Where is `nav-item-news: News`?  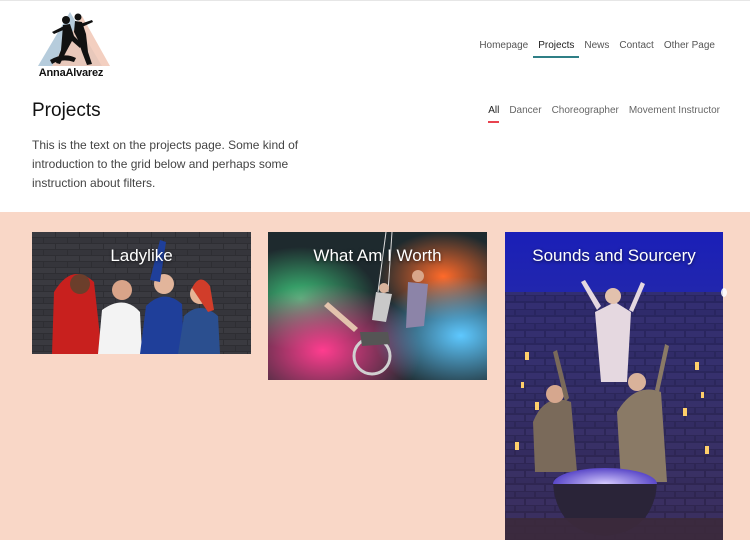
nav-item-news: News is located at coordinates (596, 48).